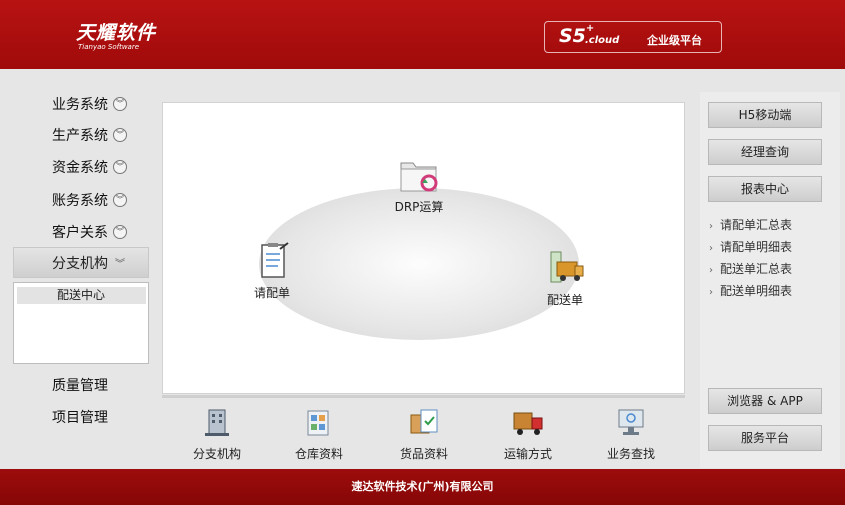 The height and width of the screenshot is (505, 845). I want to click on app-header: 天耀软件 Tianyao Software S5+ .cloud 企业级平台, so click(422, 34).